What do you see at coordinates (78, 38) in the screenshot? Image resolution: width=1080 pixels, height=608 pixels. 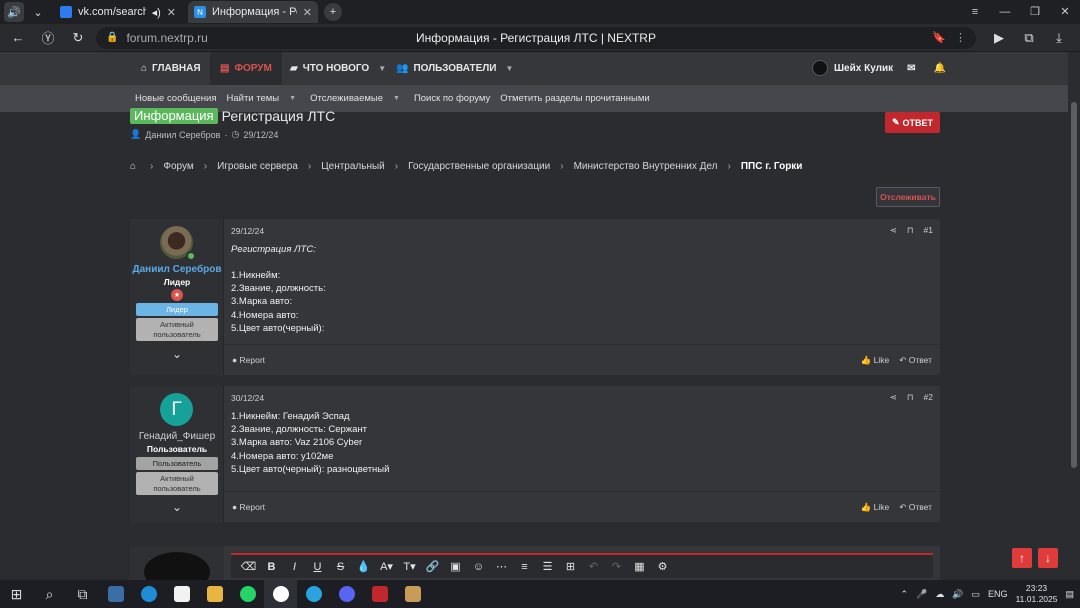 I see `reload-icon: ↻` at bounding box center [78, 38].